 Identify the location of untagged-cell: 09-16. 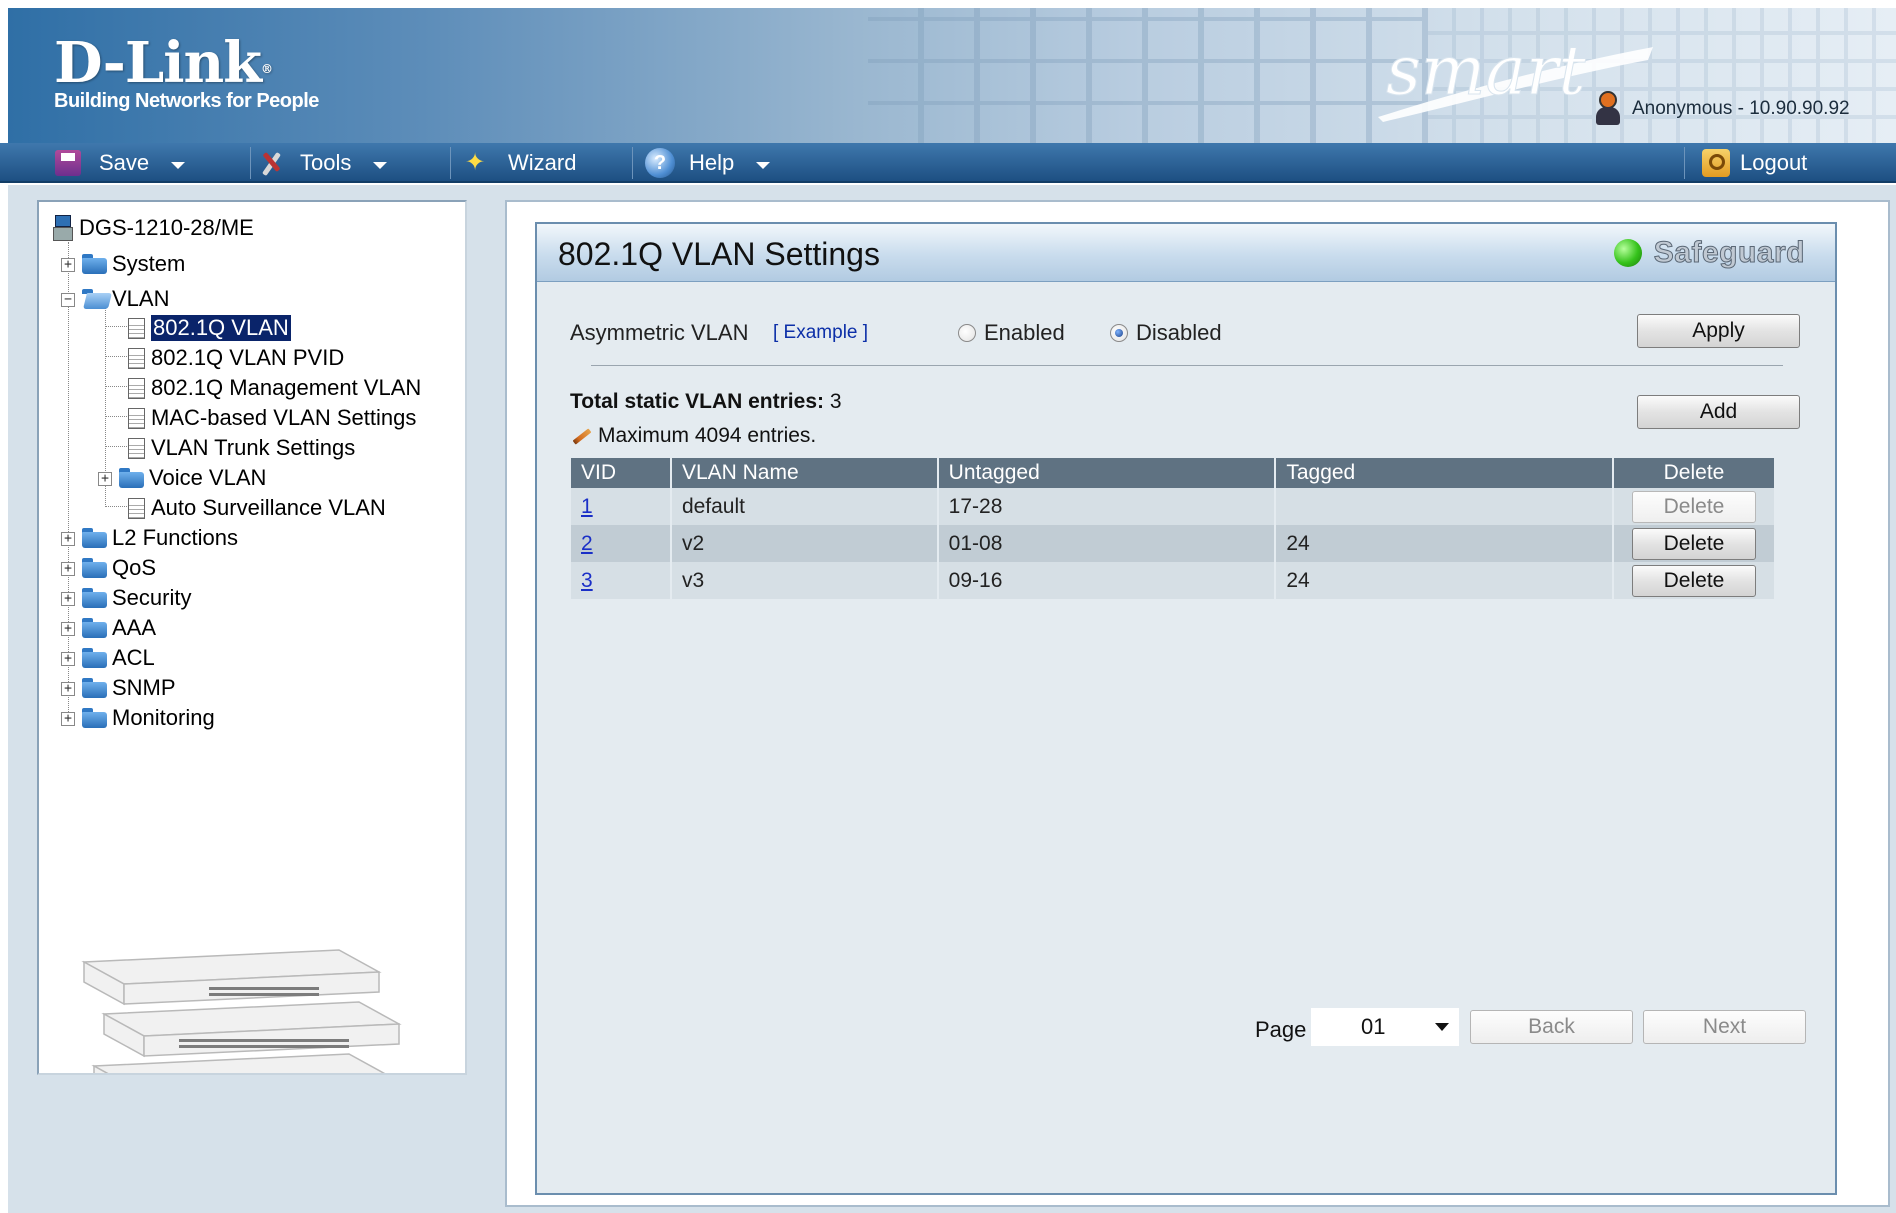
(1107, 580).